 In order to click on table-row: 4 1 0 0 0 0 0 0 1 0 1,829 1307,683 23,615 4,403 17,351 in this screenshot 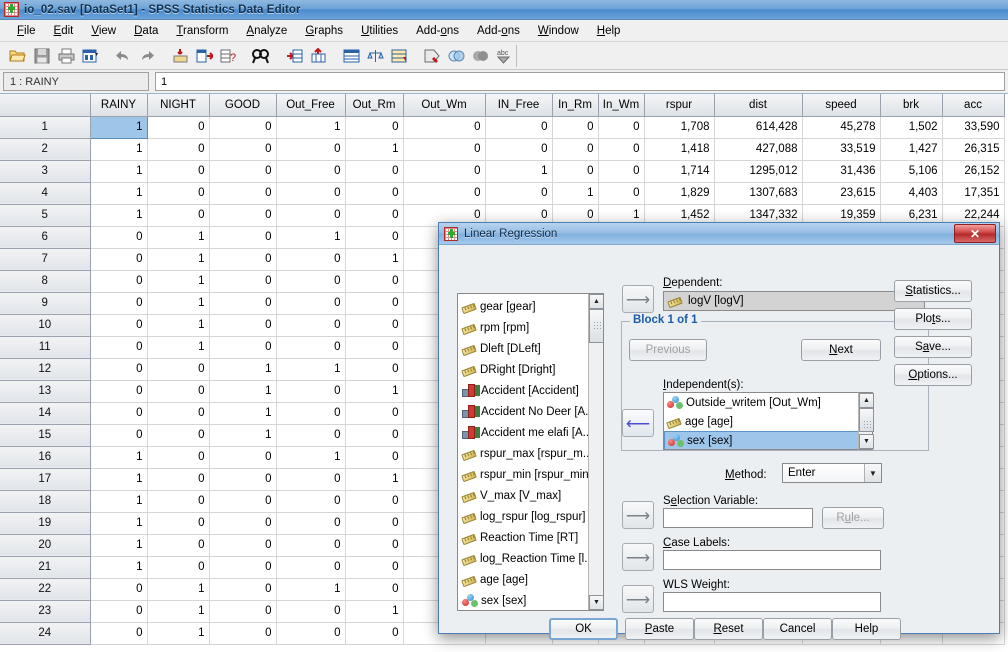, I will do `click(502, 193)`.